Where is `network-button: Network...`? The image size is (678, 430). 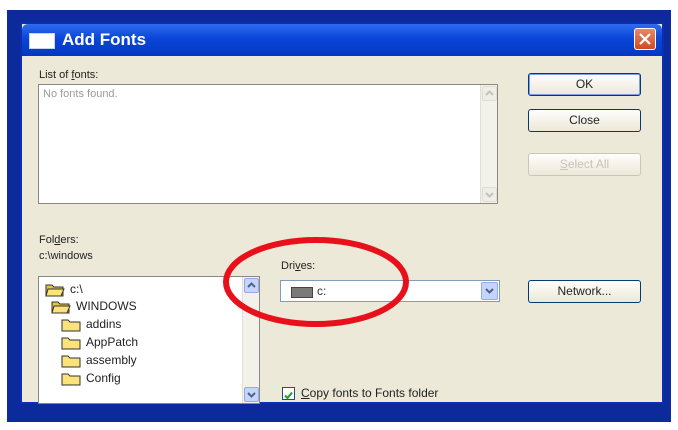 network-button: Network... is located at coordinates (584, 291).